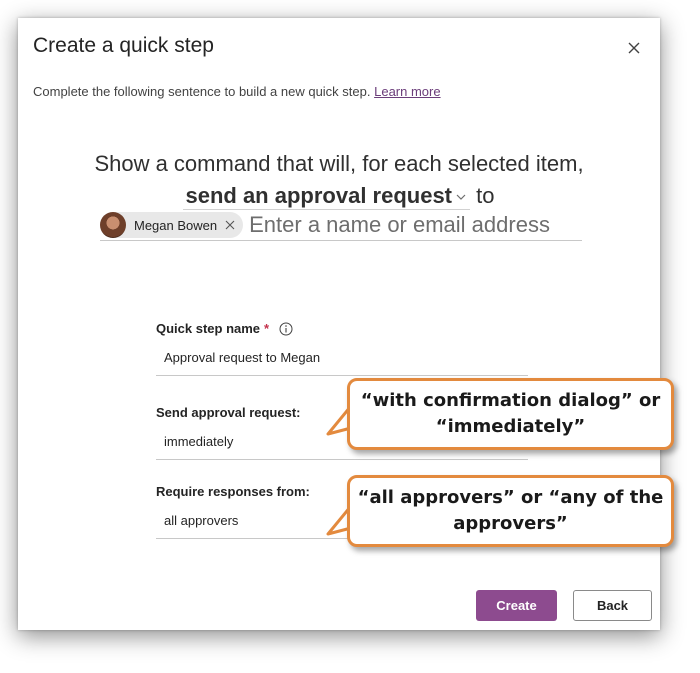 The height and width of the screenshot is (673, 700). I want to click on remove-recipient-icon, so click(230, 225).